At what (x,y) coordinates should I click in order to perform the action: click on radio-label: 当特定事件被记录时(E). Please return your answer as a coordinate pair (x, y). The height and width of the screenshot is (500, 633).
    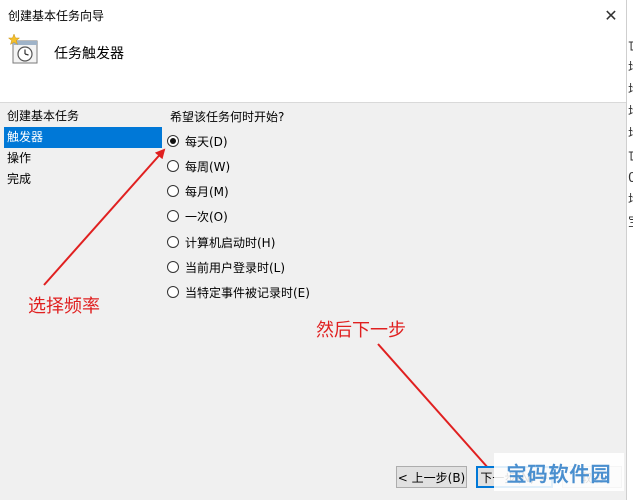
    Looking at the image, I should click on (247, 292).